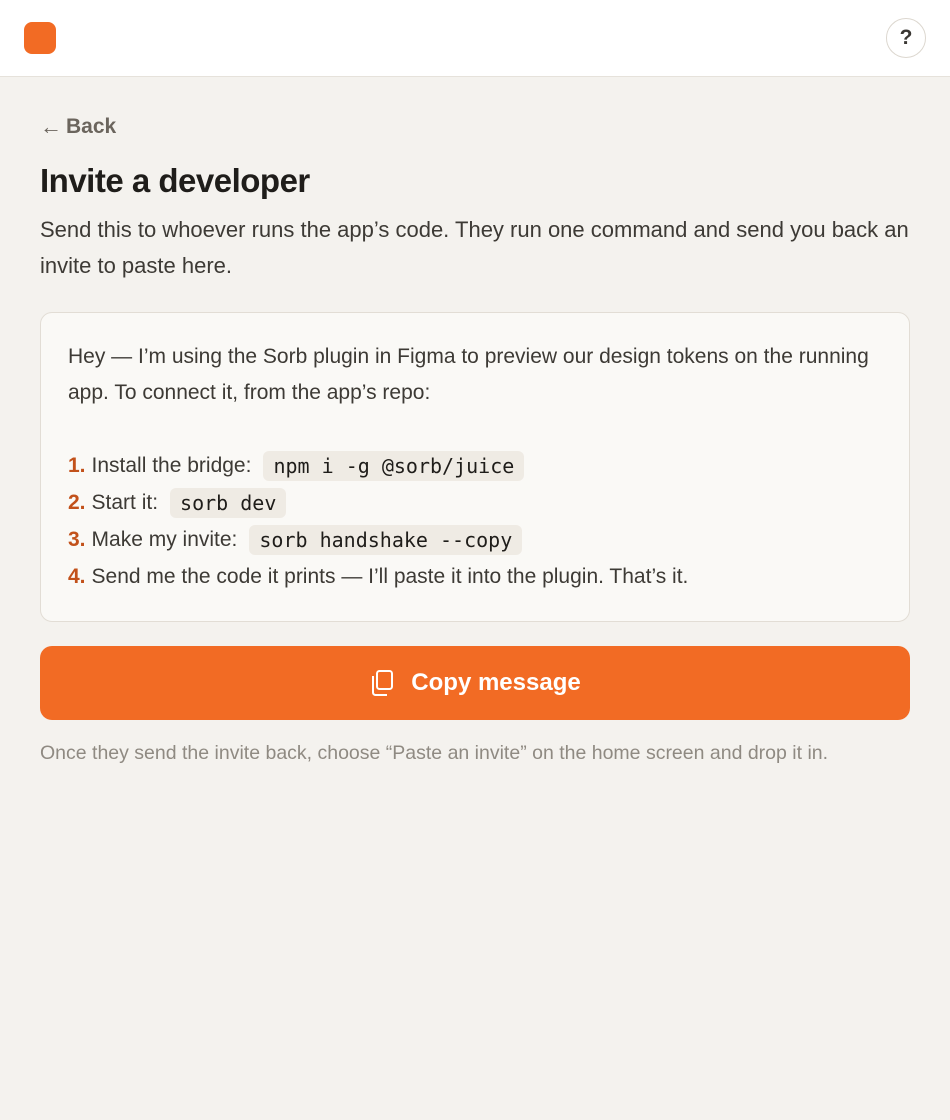 The image size is (950, 1120). I want to click on step-text: Start it:, so click(125, 502).